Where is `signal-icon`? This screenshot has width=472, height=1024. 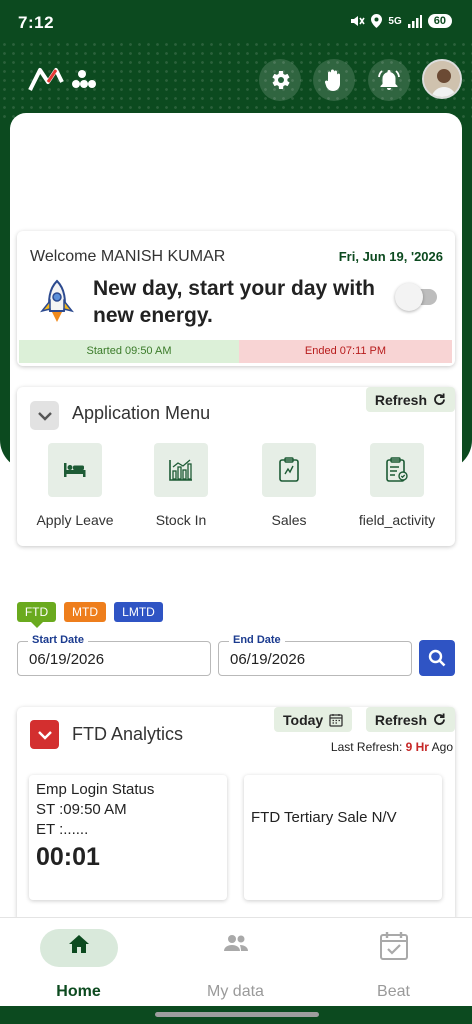
signal-icon is located at coordinates (414, 21).